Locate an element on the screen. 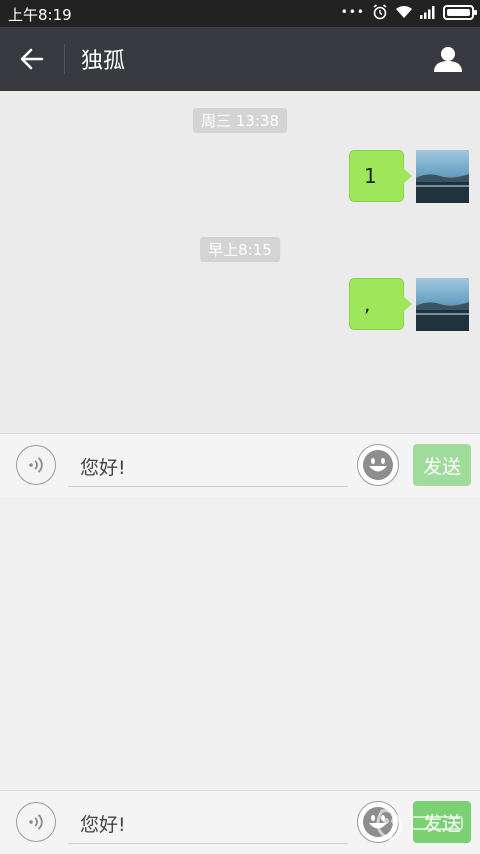 Image resolution: width=480 pixels, height=854 pixels. status-time: 上午8:19 is located at coordinates (40, 15).